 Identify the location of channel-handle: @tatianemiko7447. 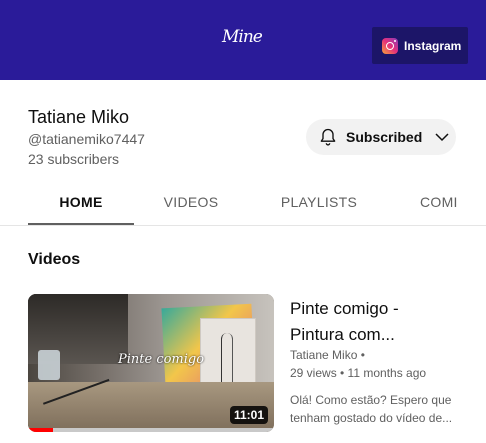
(86, 139).